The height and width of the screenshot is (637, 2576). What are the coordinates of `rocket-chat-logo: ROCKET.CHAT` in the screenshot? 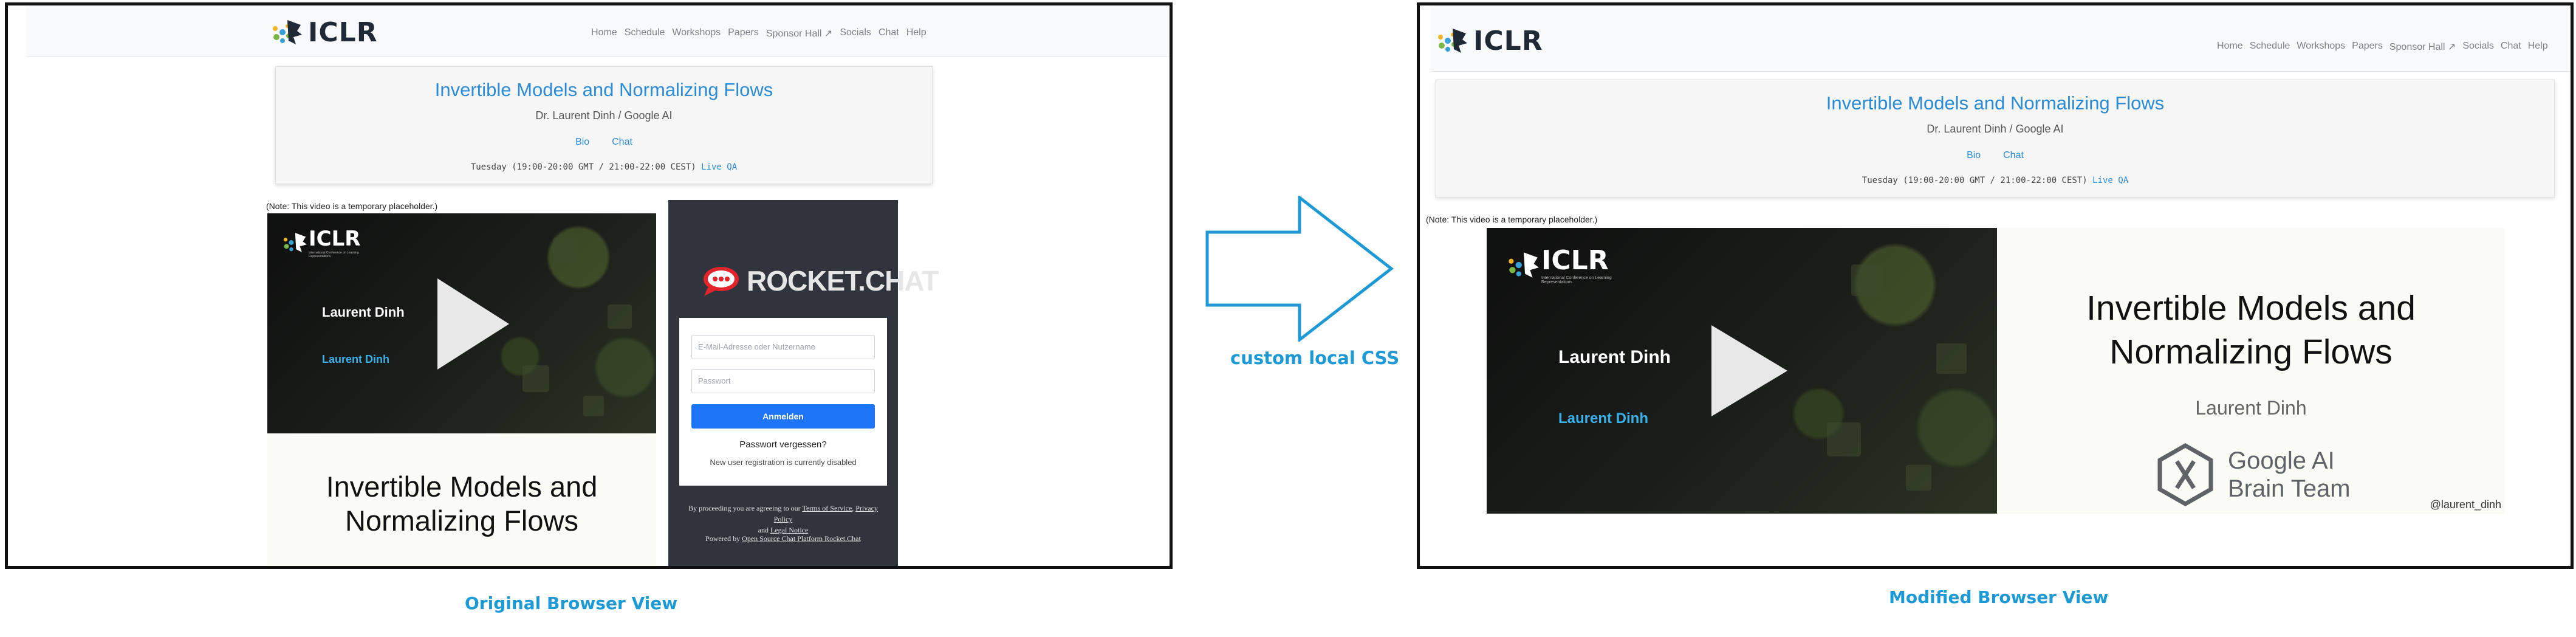 It's located at (820, 280).